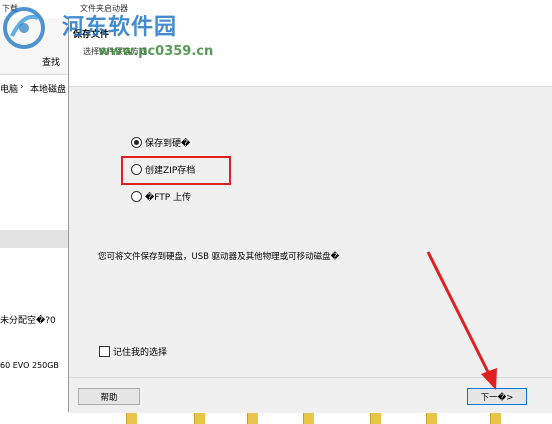 Image resolution: width=552 pixels, height=424 pixels. I want to click on watermark-title: 河东软件园, so click(120, 27).